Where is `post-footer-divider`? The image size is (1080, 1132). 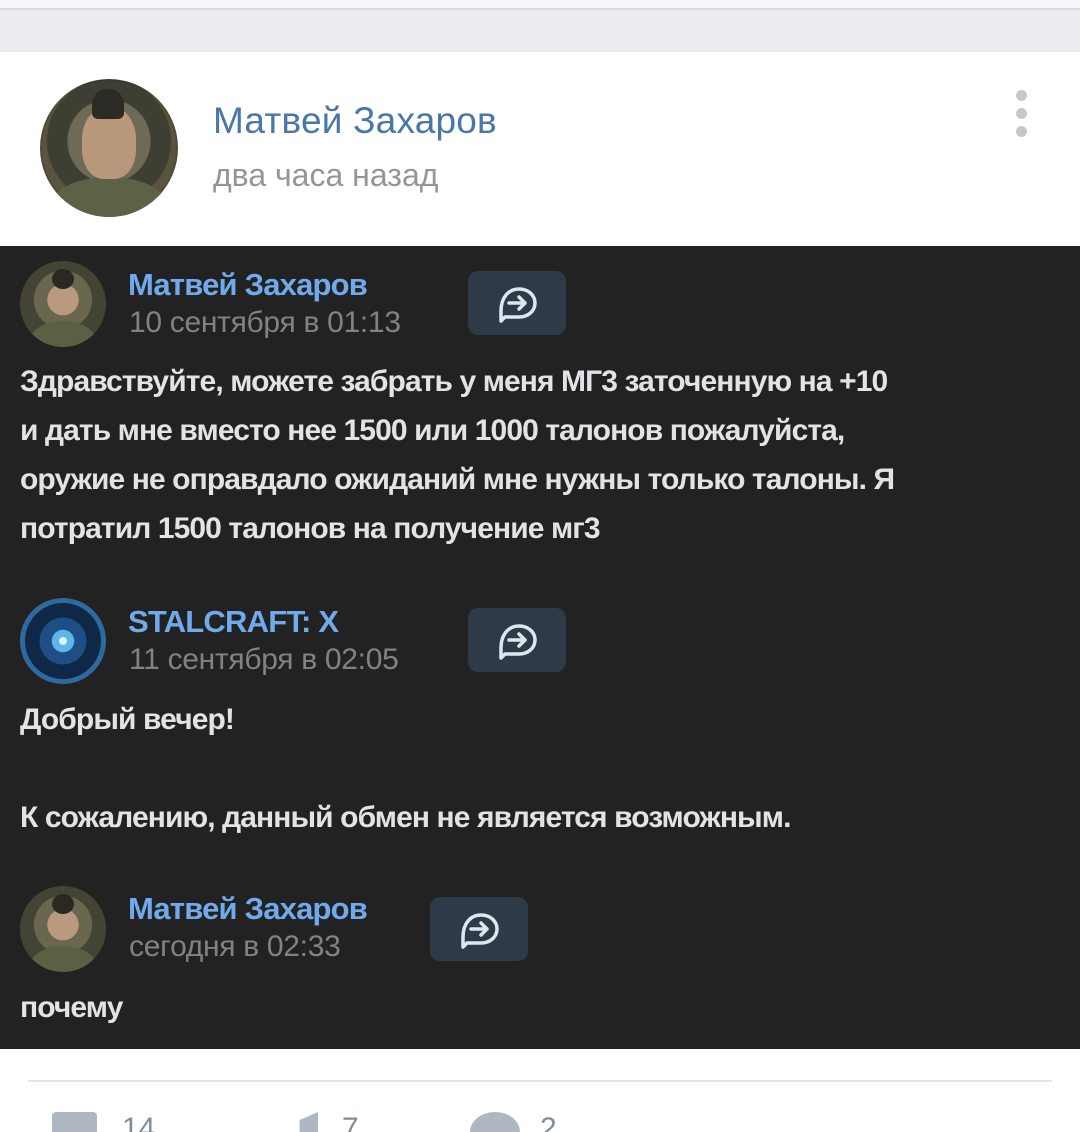 post-footer-divider is located at coordinates (540, 1081).